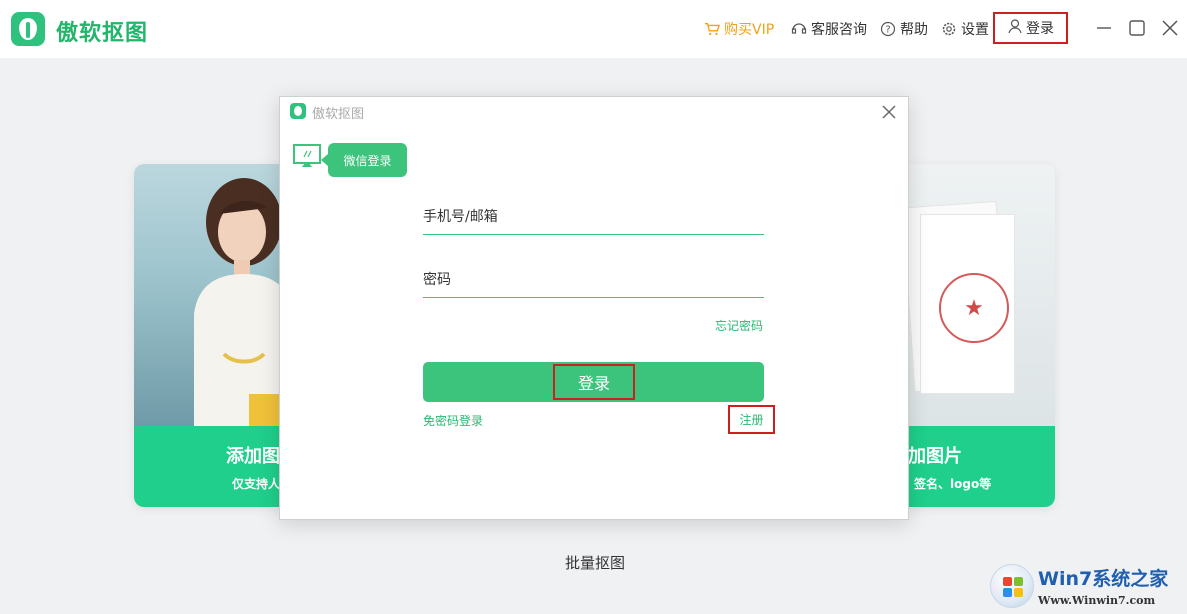 This screenshot has width=1187, height=614. What do you see at coordinates (953, 484) in the screenshot?
I see `seal-card-subtitle: 签名、logo等` at bounding box center [953, 484].